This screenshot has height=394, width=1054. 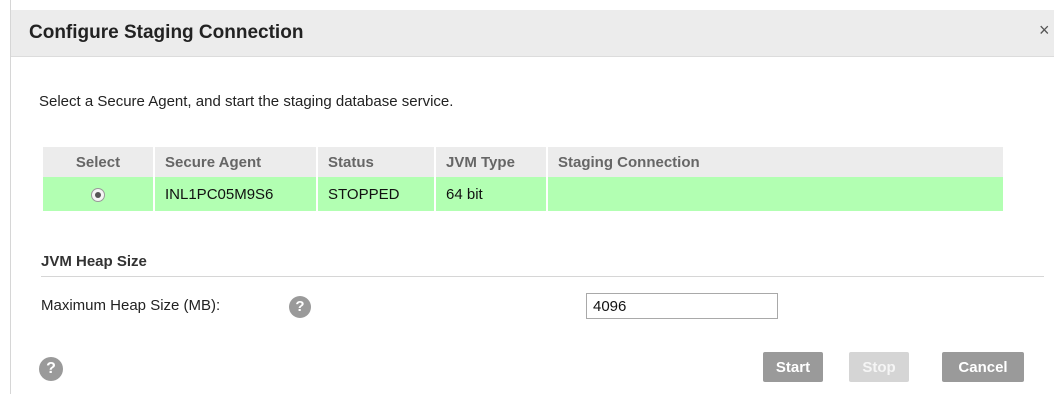 What do you see at coordinates (983, 367) in the screenshot?
I see `cancel-button: Cancel` at bounding box center [983, 367].